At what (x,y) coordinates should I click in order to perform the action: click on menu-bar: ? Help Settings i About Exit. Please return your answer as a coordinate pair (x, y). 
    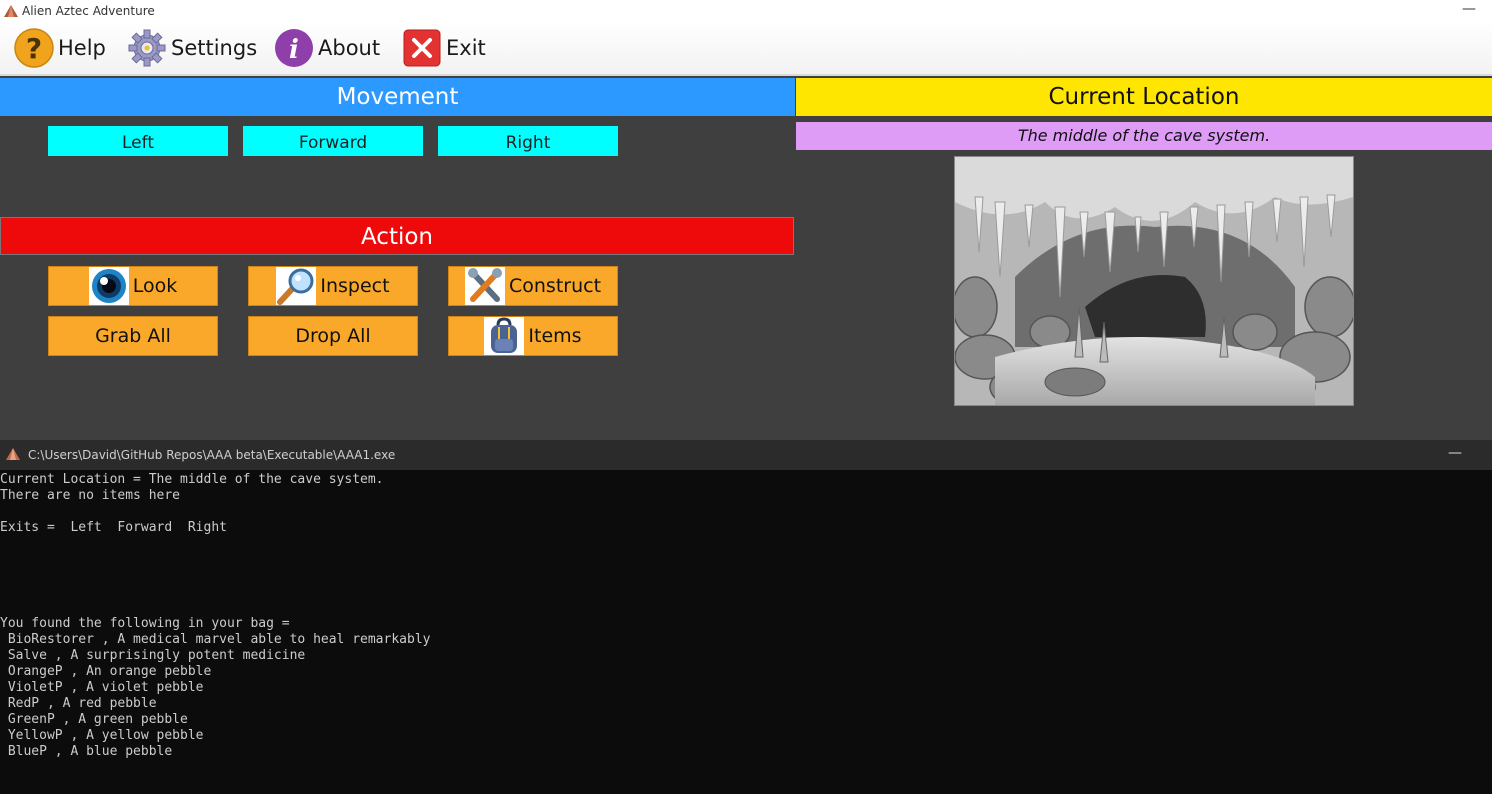
    Looking at the image, I should click on (746, 49).